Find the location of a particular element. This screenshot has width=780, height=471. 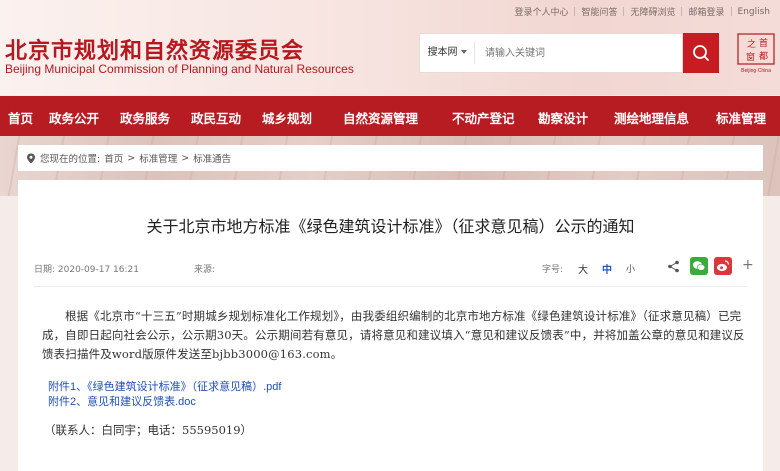

more-share-icon: + is located at coordinates (748, 265).